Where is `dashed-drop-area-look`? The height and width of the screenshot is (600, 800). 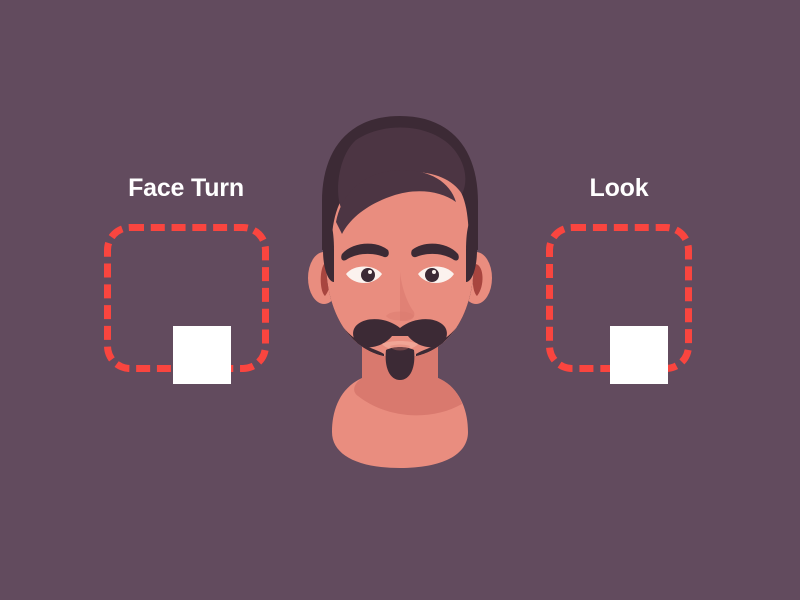 dashed-drop-area-look is located at coordinates (619, 304).